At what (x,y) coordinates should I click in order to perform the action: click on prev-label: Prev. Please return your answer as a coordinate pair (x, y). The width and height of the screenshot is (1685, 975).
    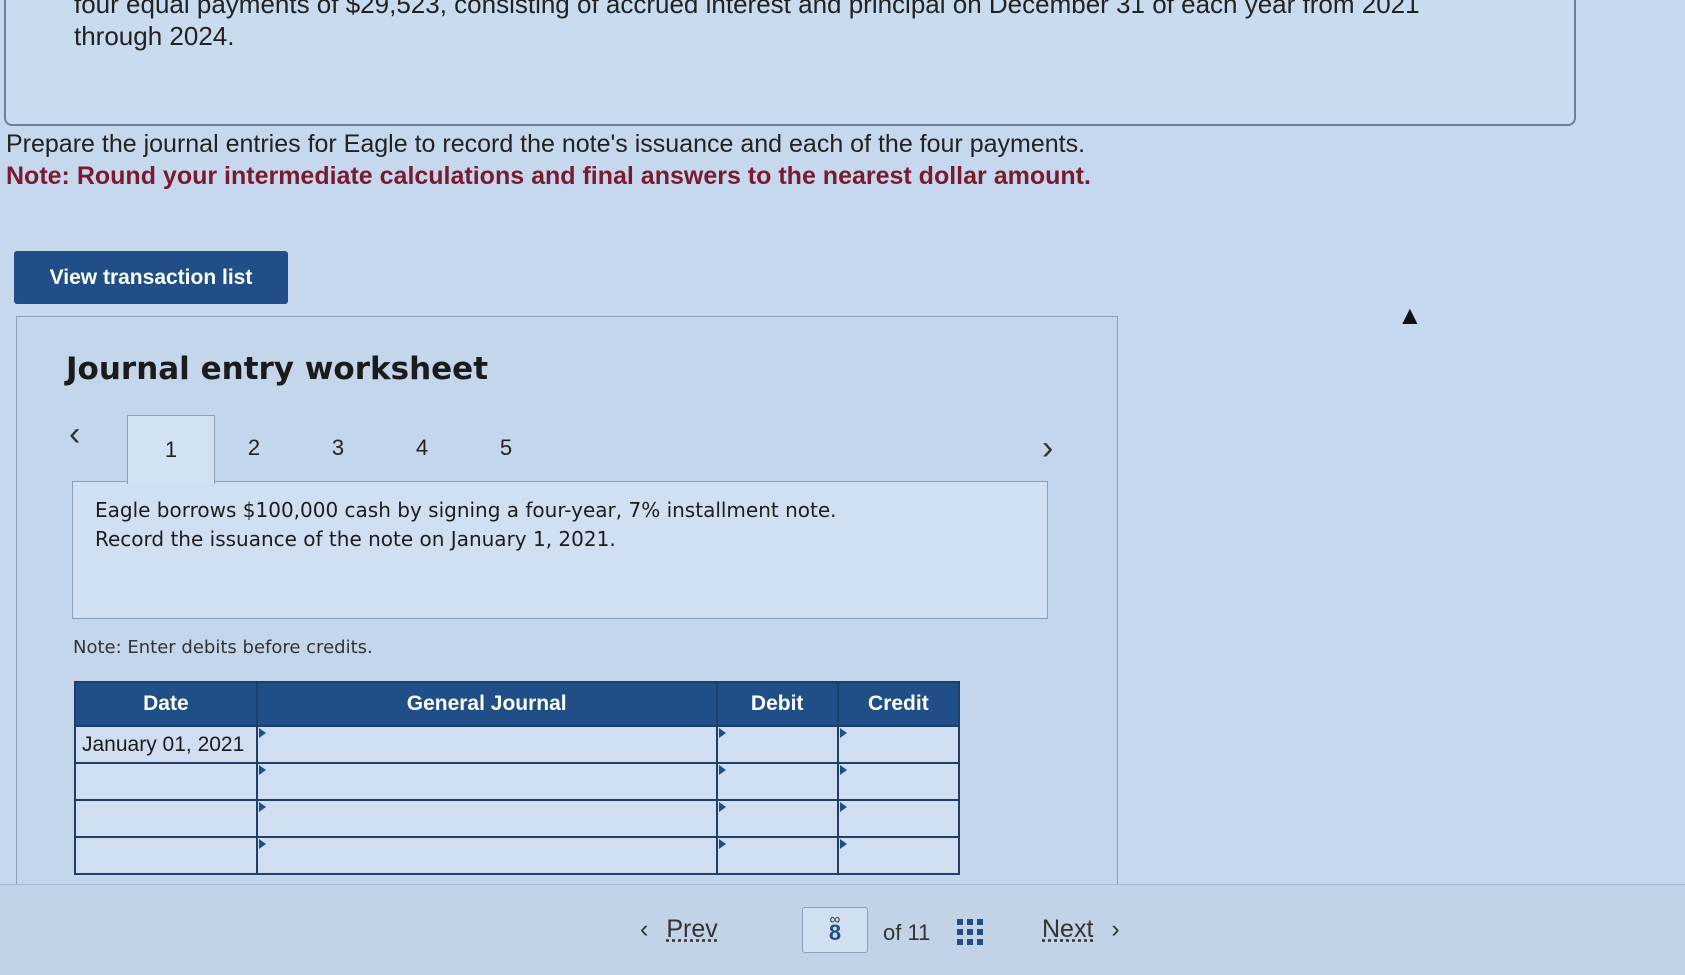
    Looking at the image, I should click on (692, 929).